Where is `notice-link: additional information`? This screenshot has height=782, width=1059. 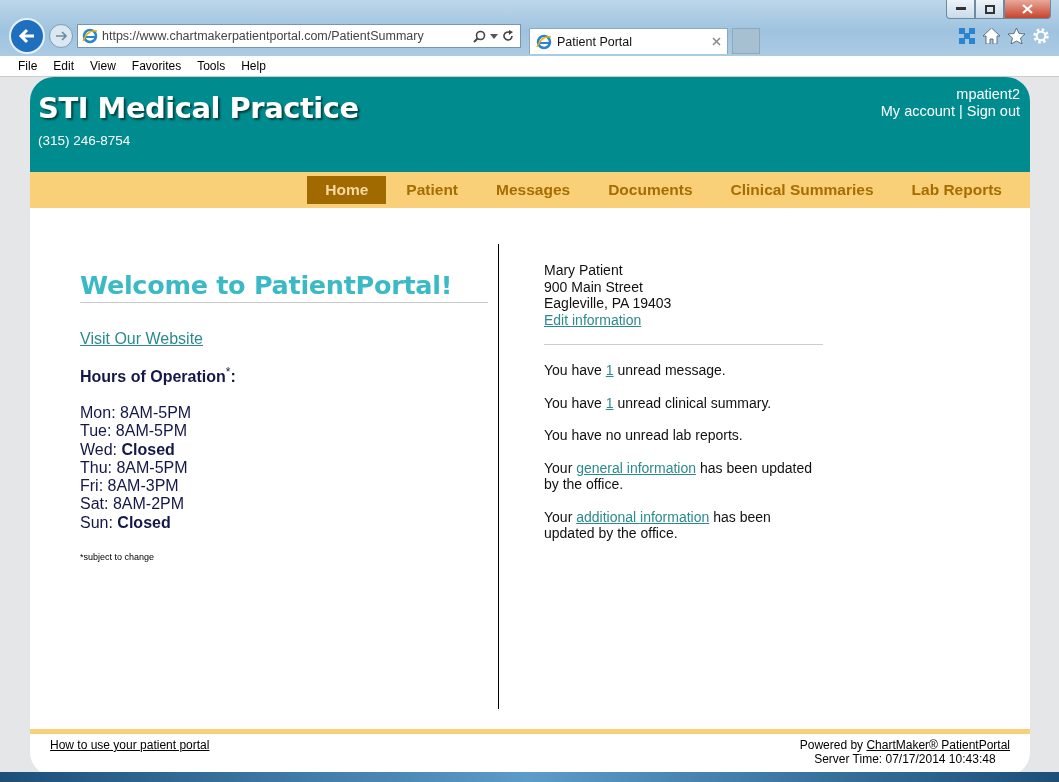
notice-link: additional information is located at coordinates (643, 516).